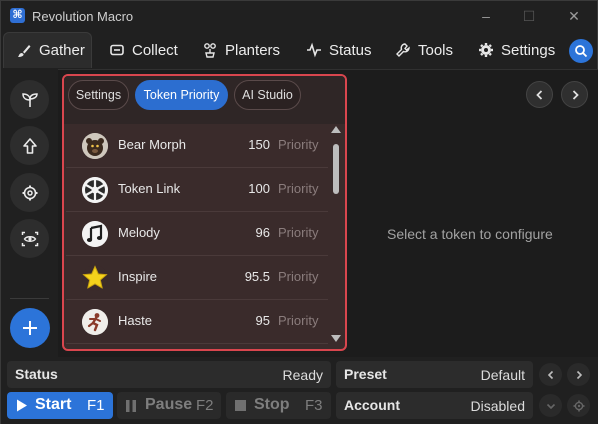  I want to click on tab-status-label: Status, so click(350, 50).